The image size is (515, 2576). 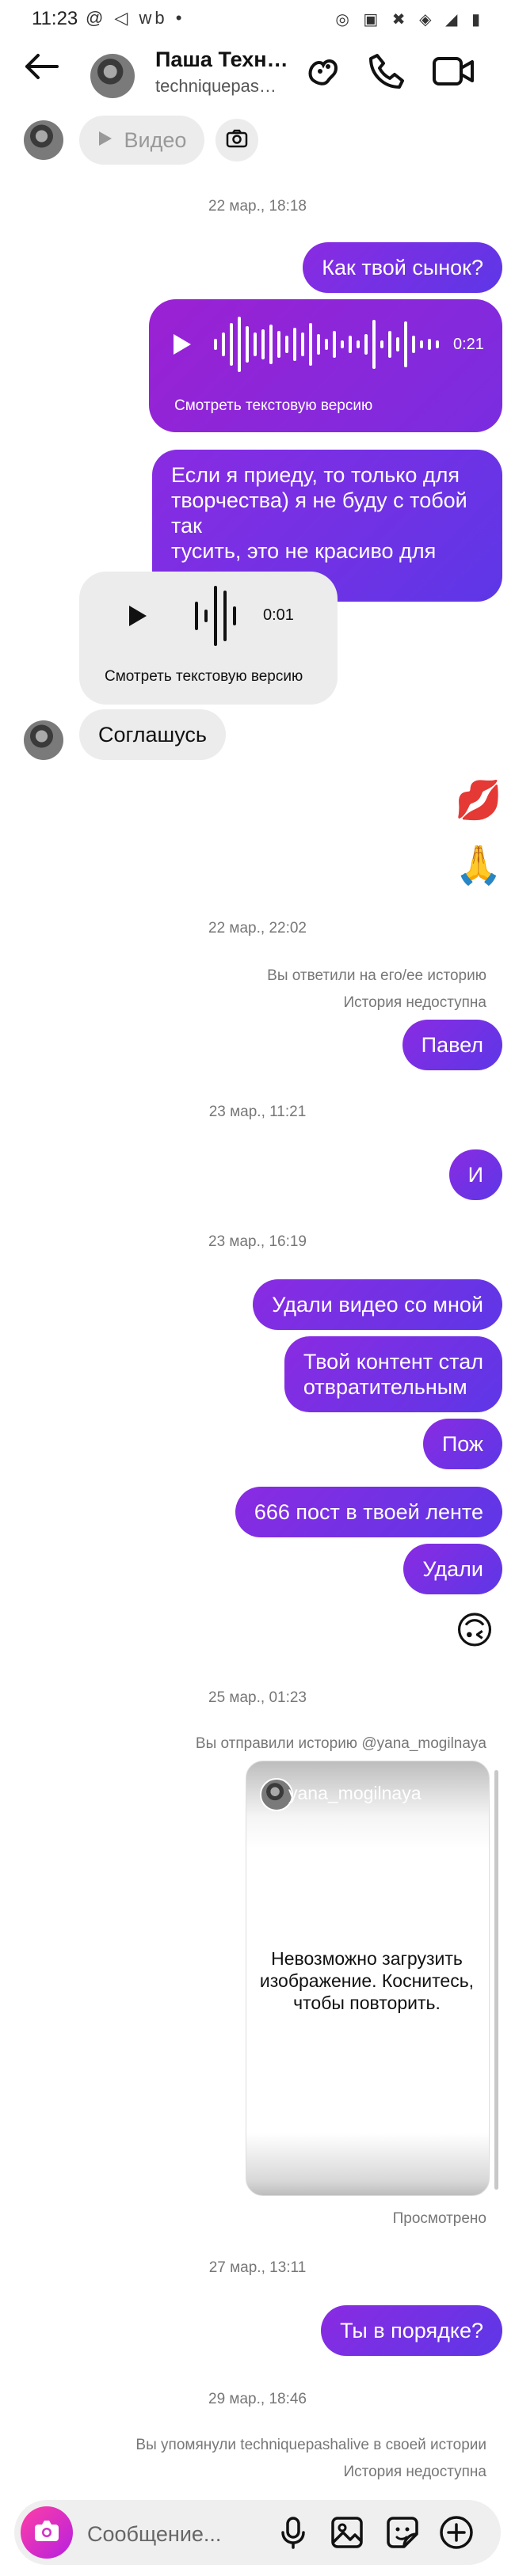 What do you see at coordinates (341, 1743) in the screenshot?
I see `story-shared-note: Вы отправили историю @yana_mogilnaya` at bounding box center [341, 1743].